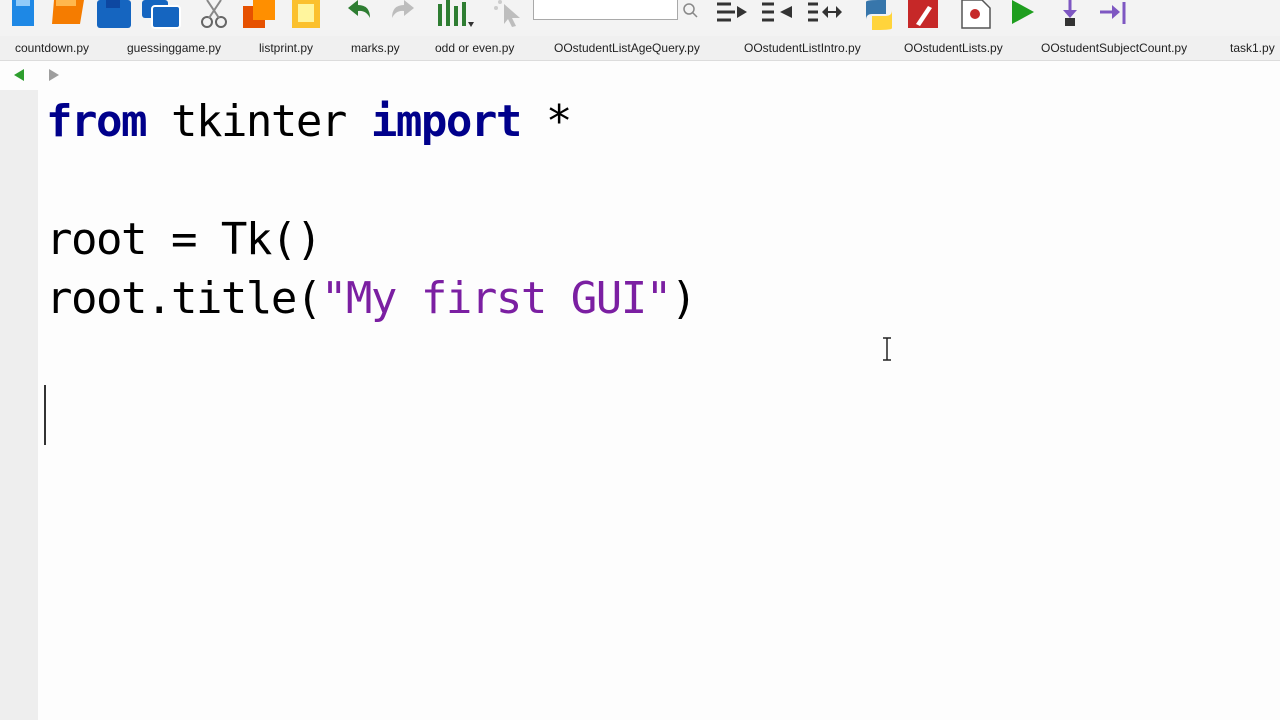 This screenshot has width=1280, height=720. Describe the element at coordinates (375, 48) in the screenshot. I see `tab-marks: marks.py` at that location.